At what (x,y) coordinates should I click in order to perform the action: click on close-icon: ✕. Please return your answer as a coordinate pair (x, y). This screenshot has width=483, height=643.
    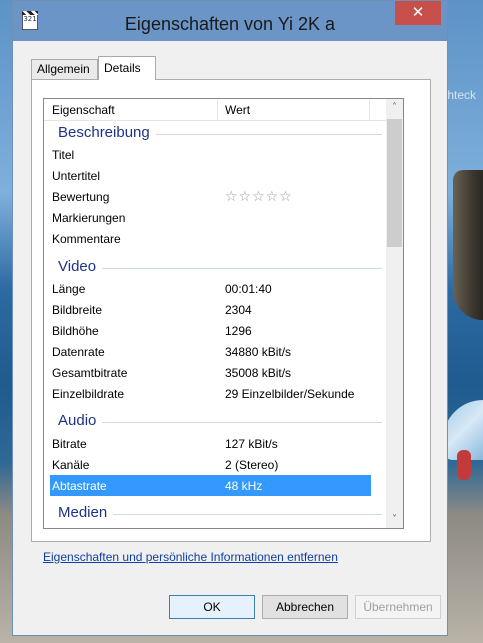
    Looking at the image, I should click on (418, 12).